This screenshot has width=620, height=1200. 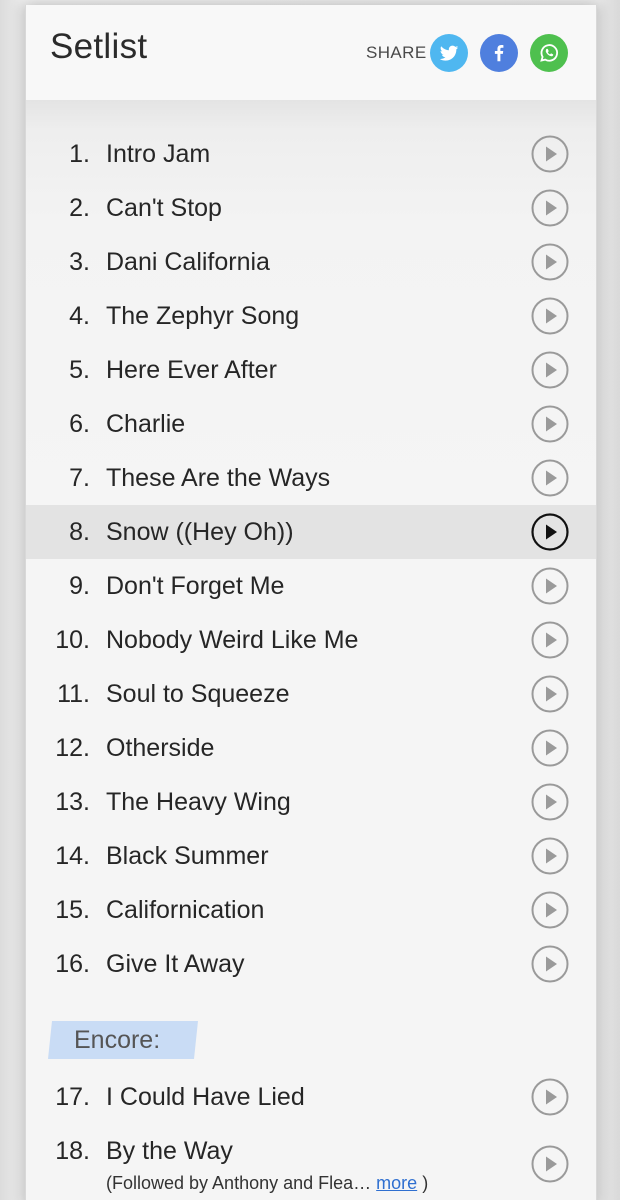 I want to click on encore-note: (Followed by Anthony and Flea… more ), so click(x=267, y=1183).